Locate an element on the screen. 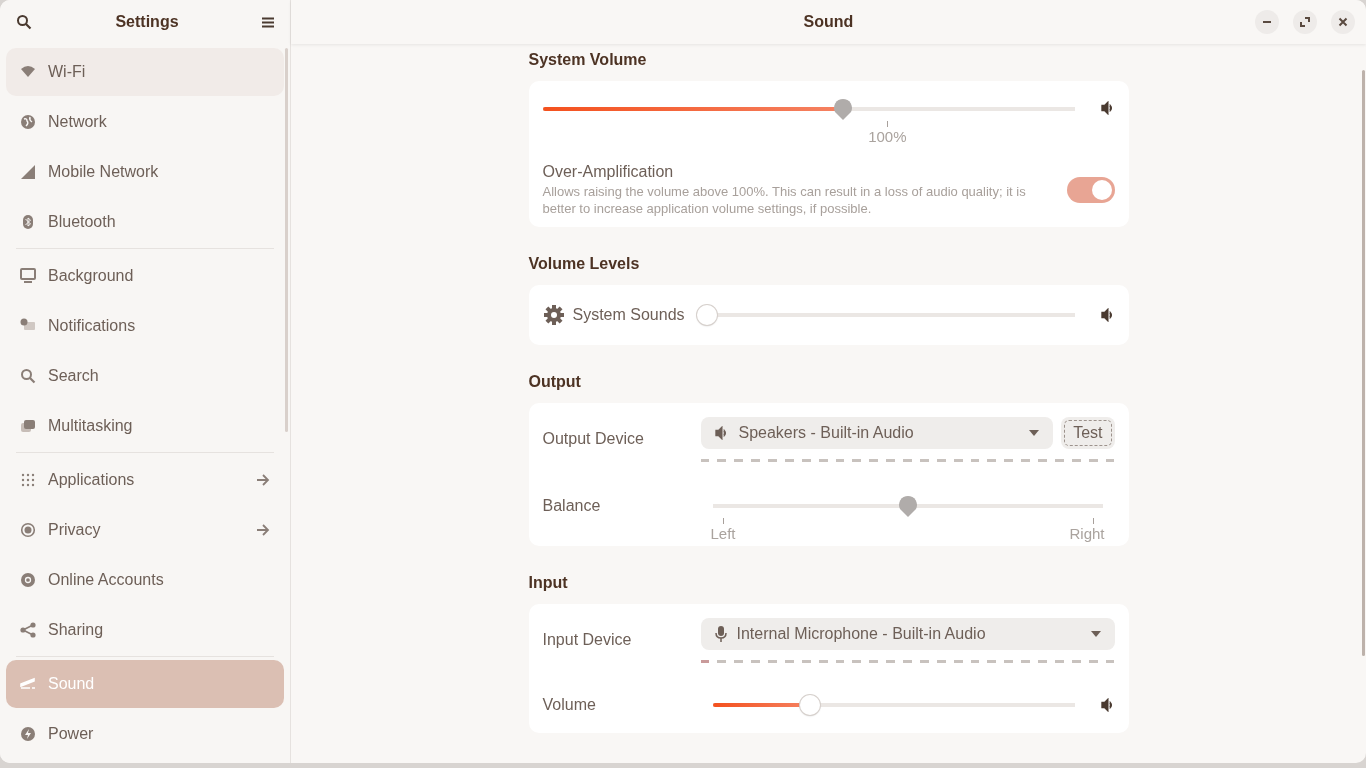 This screenshot has height=768, width=1366. sidebar-item: Bluetooth is located at coordinates (145, 222).